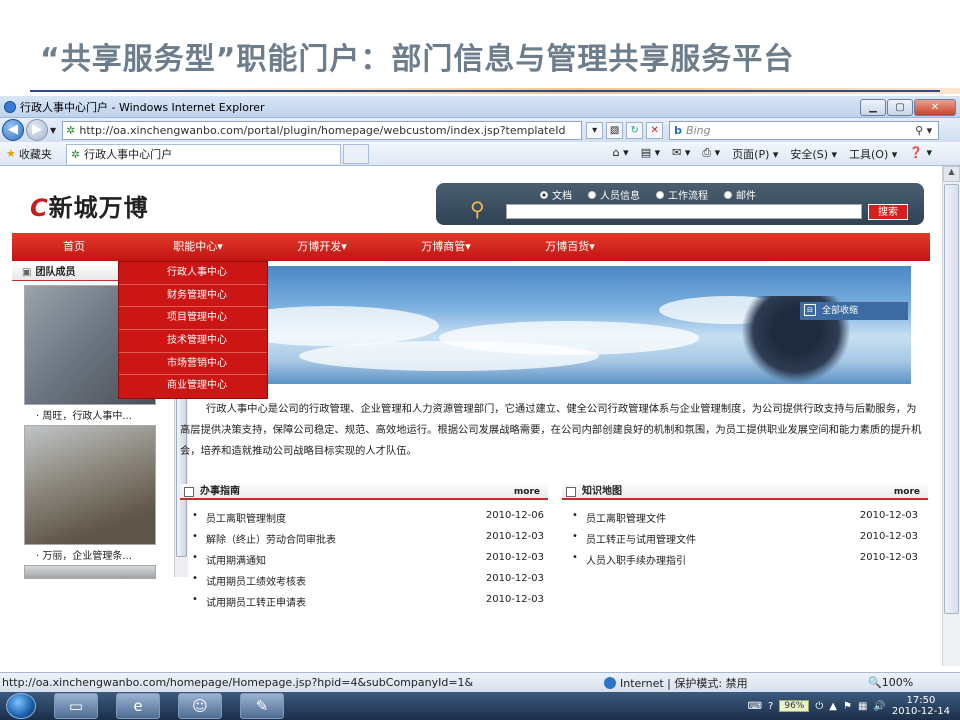 The width and height of the screenshot is (960, 720). I want to click on paint-taskbar-icon: ✎, so click(262, 706).